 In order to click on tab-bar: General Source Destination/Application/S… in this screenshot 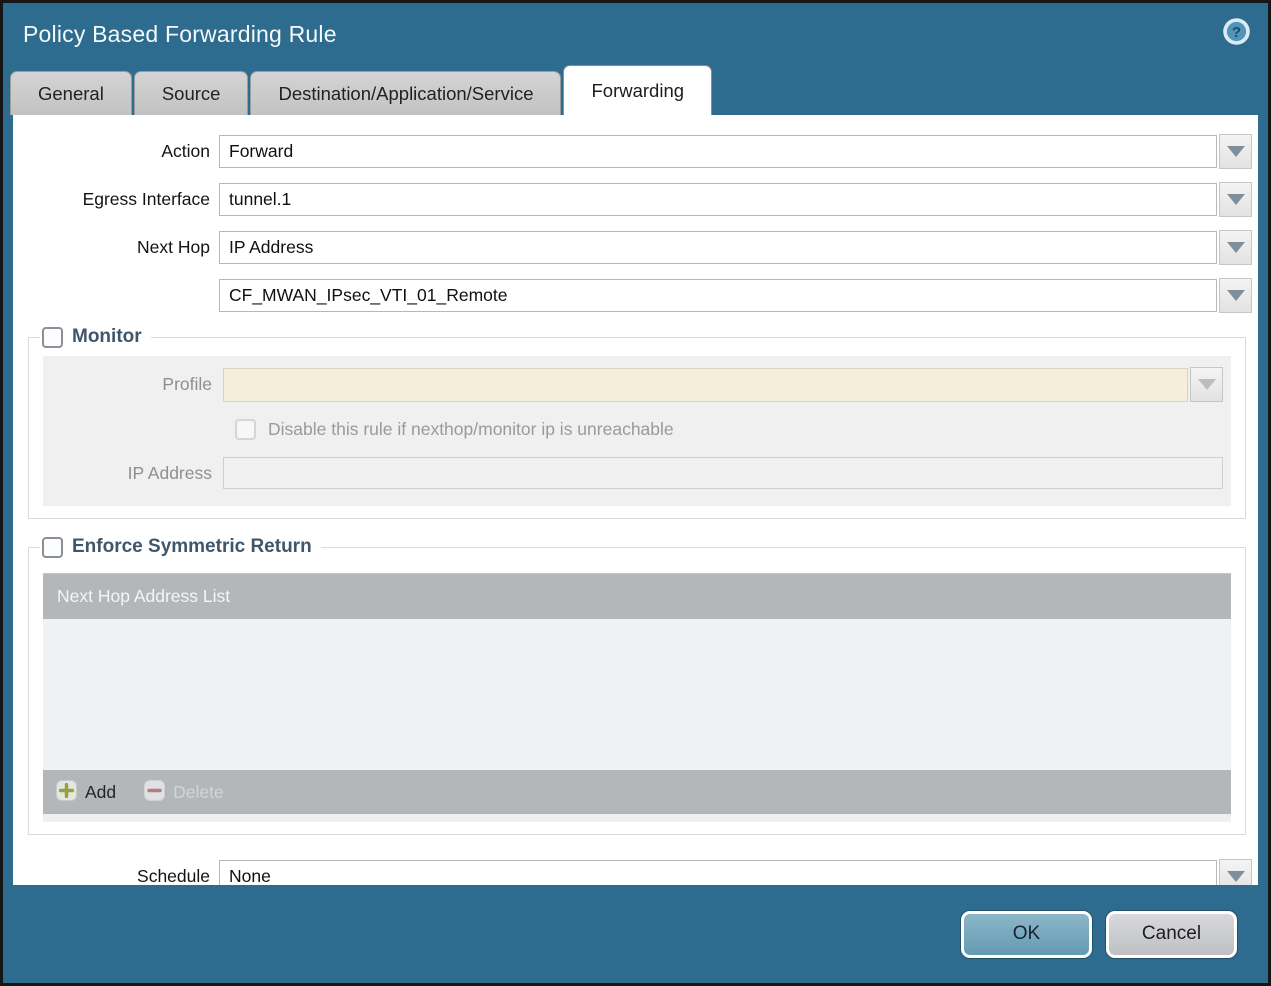, I will do `click(635, 90)`.